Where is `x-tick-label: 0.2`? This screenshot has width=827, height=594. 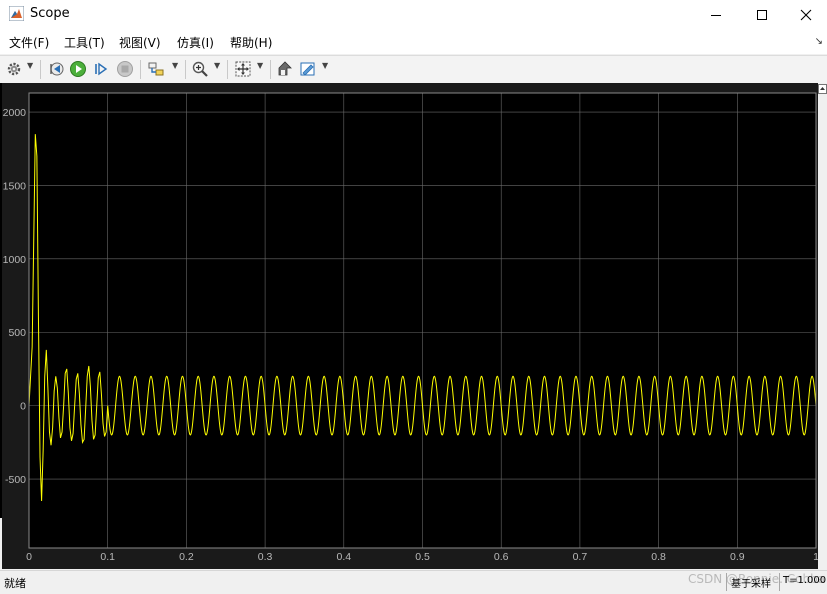 x-tick-label: 0.2 is located at coordinates (186, 557).